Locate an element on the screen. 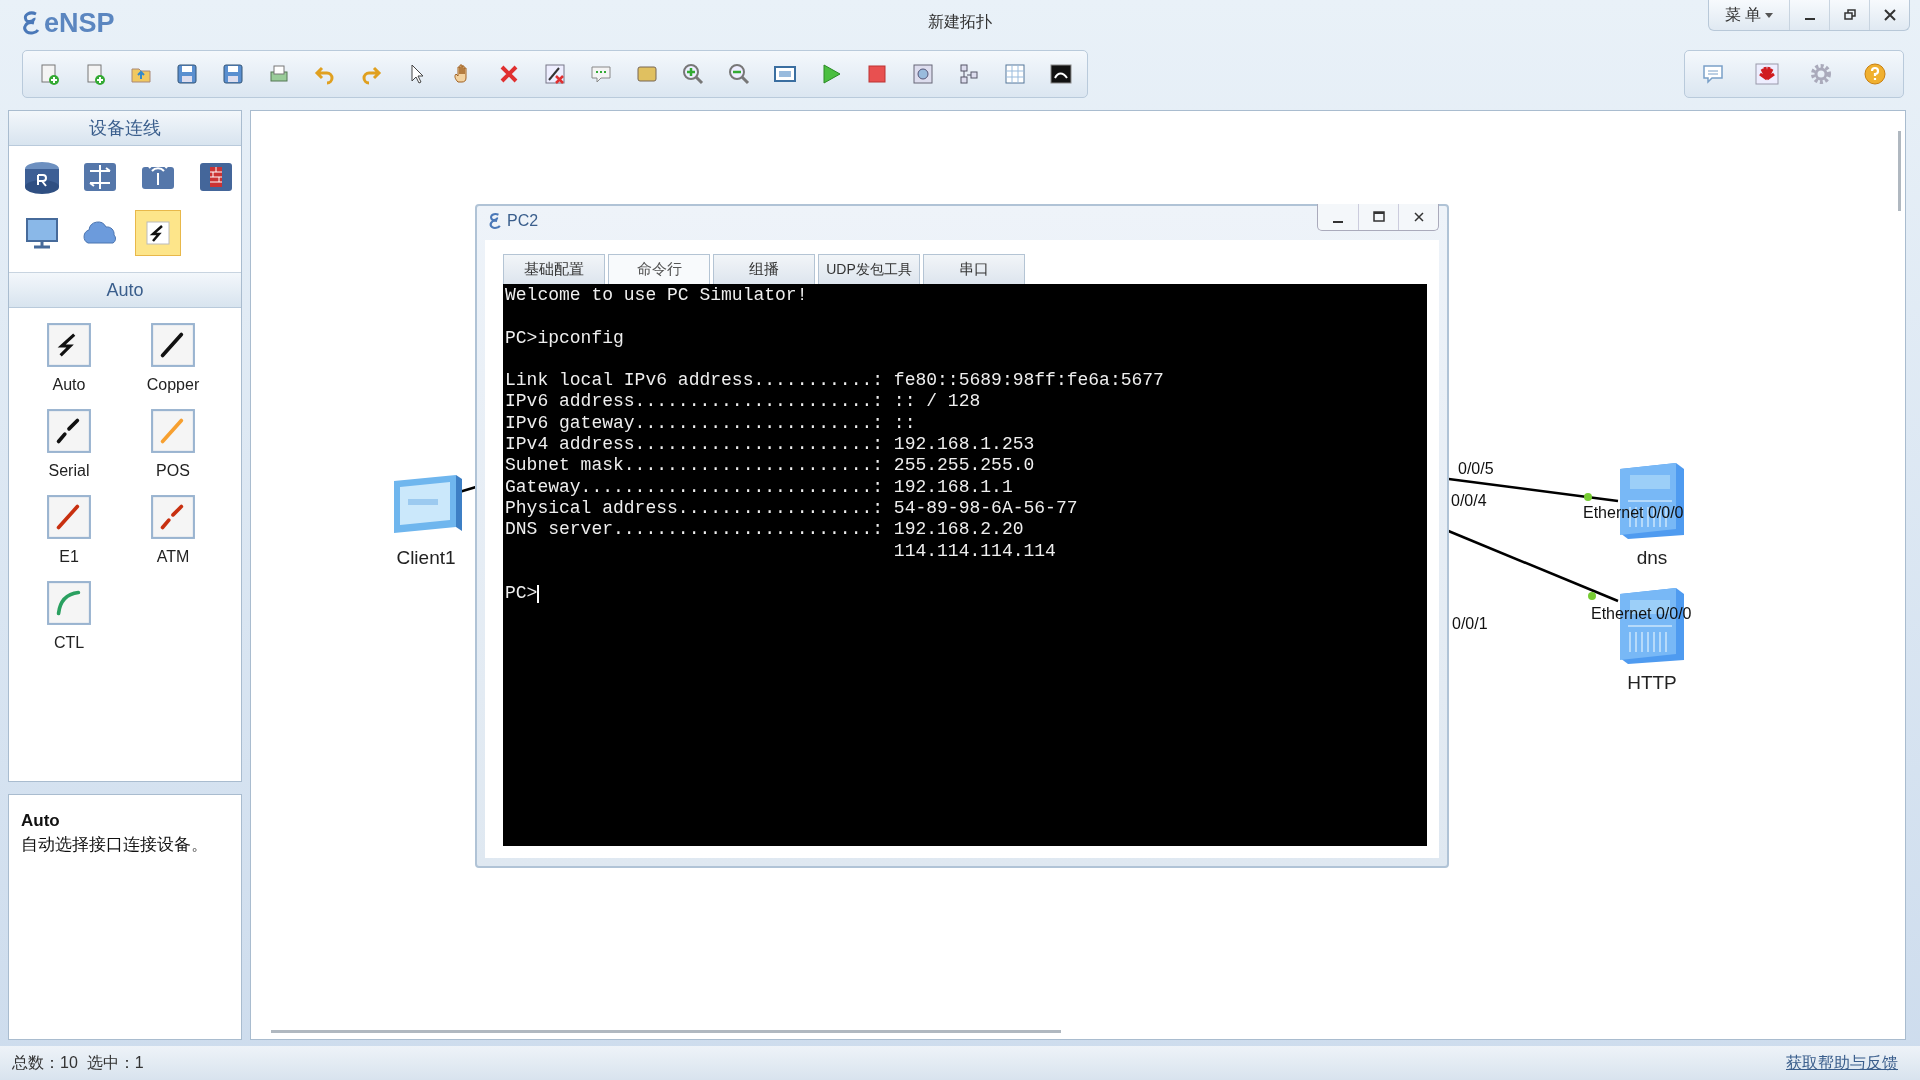  terminal-line: IPv4 address......................: 192.168.1.253 is located at coordinates (770, 445).